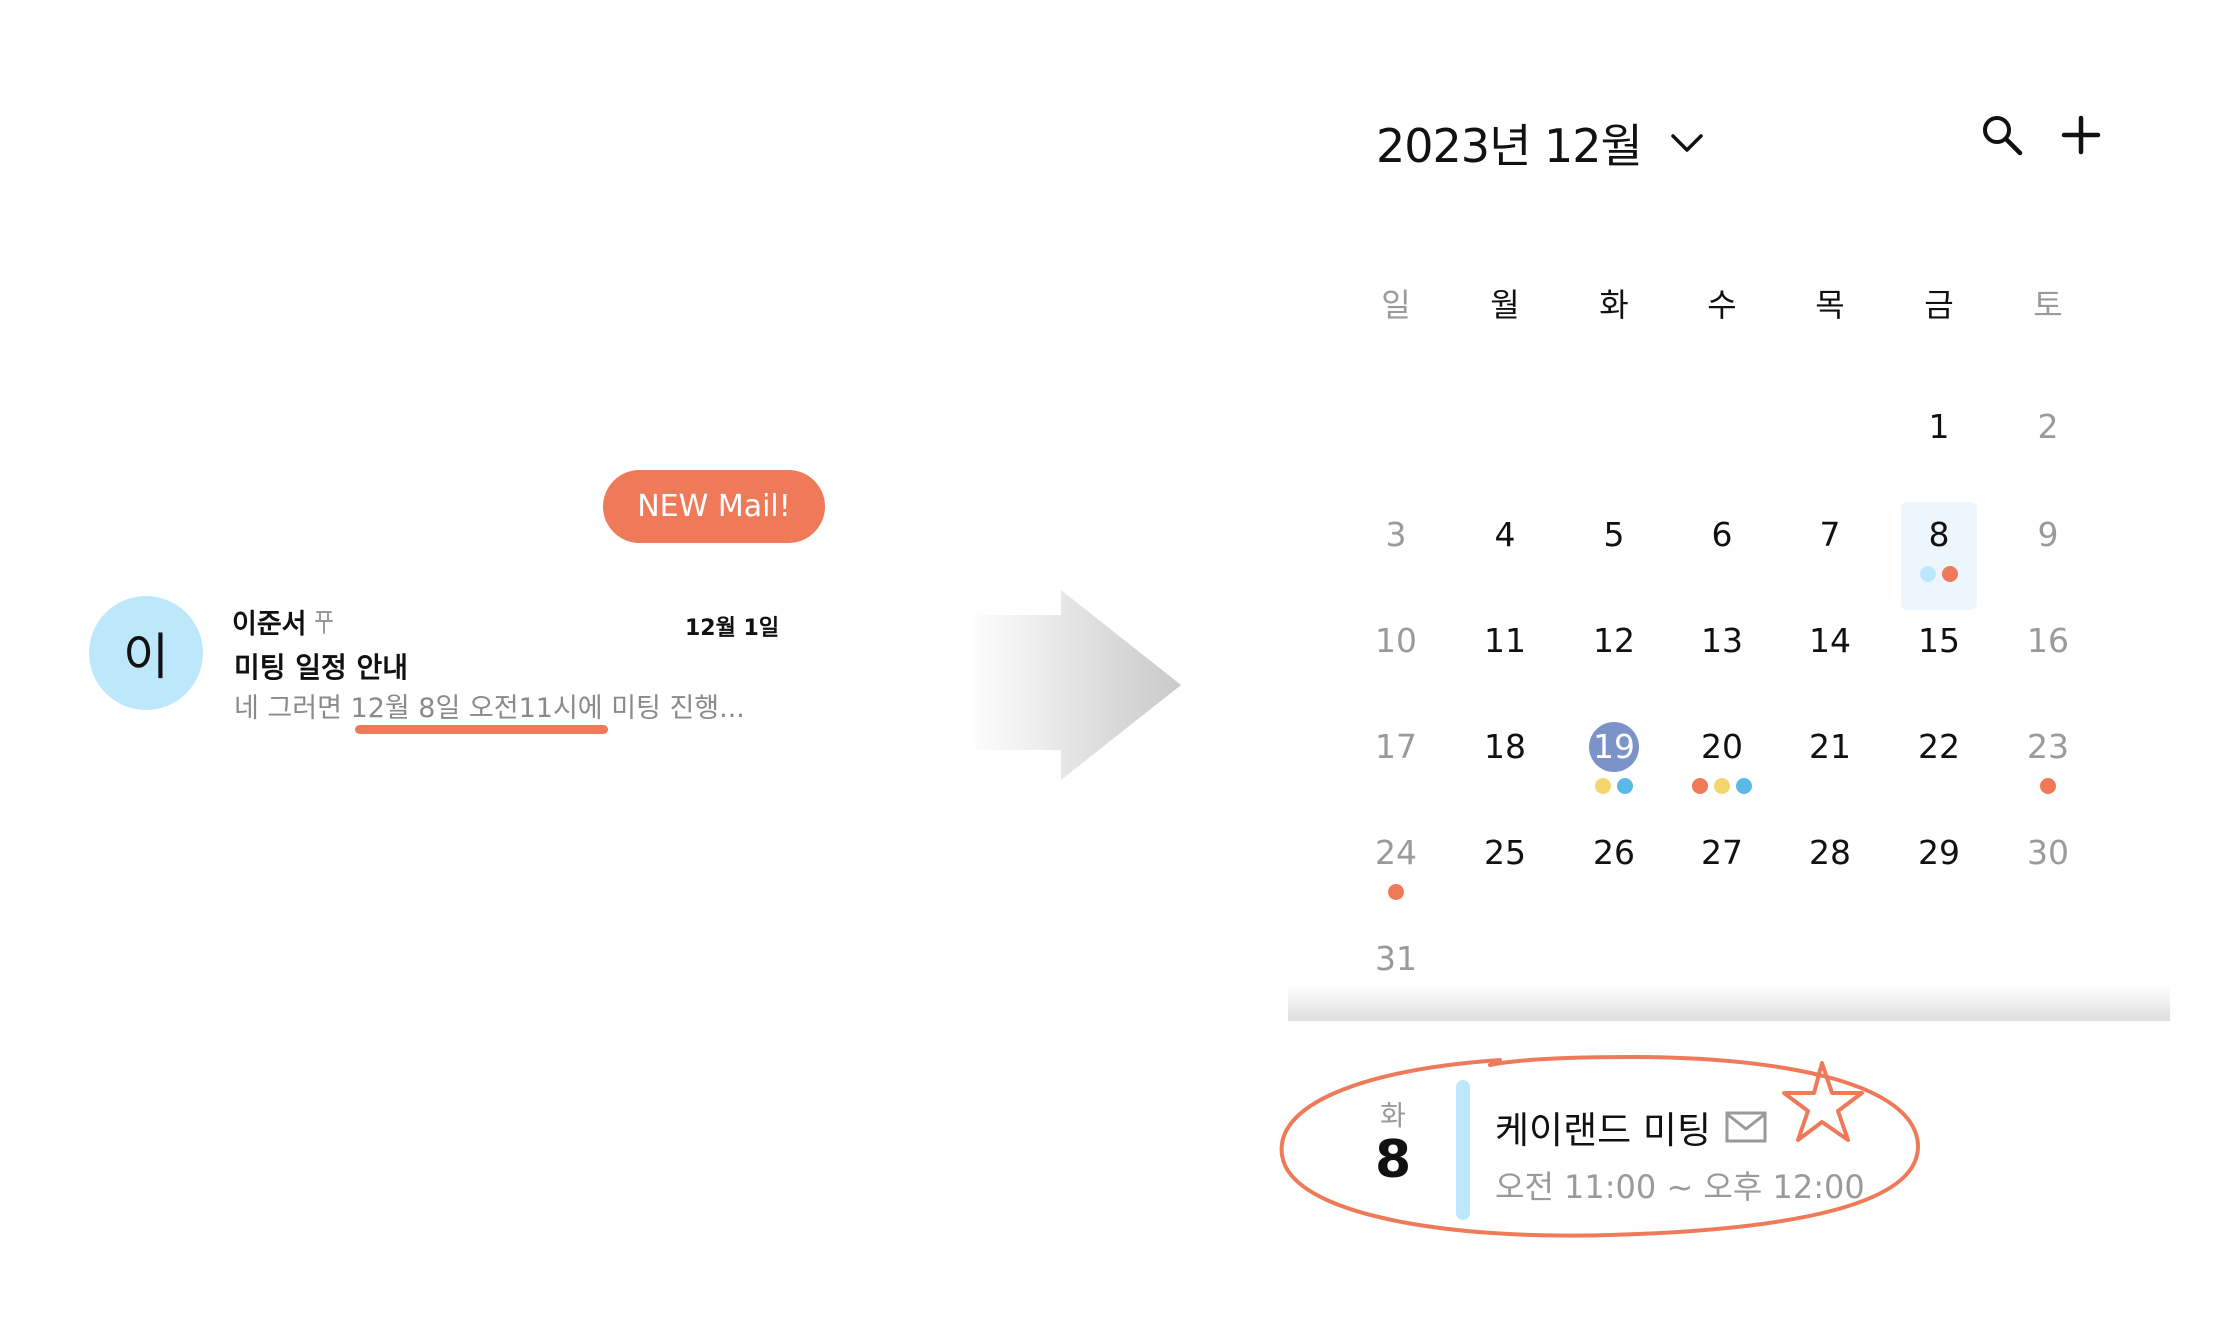  I want to click on event-title: 케이랜드 미팅, so click(1603, 1130).